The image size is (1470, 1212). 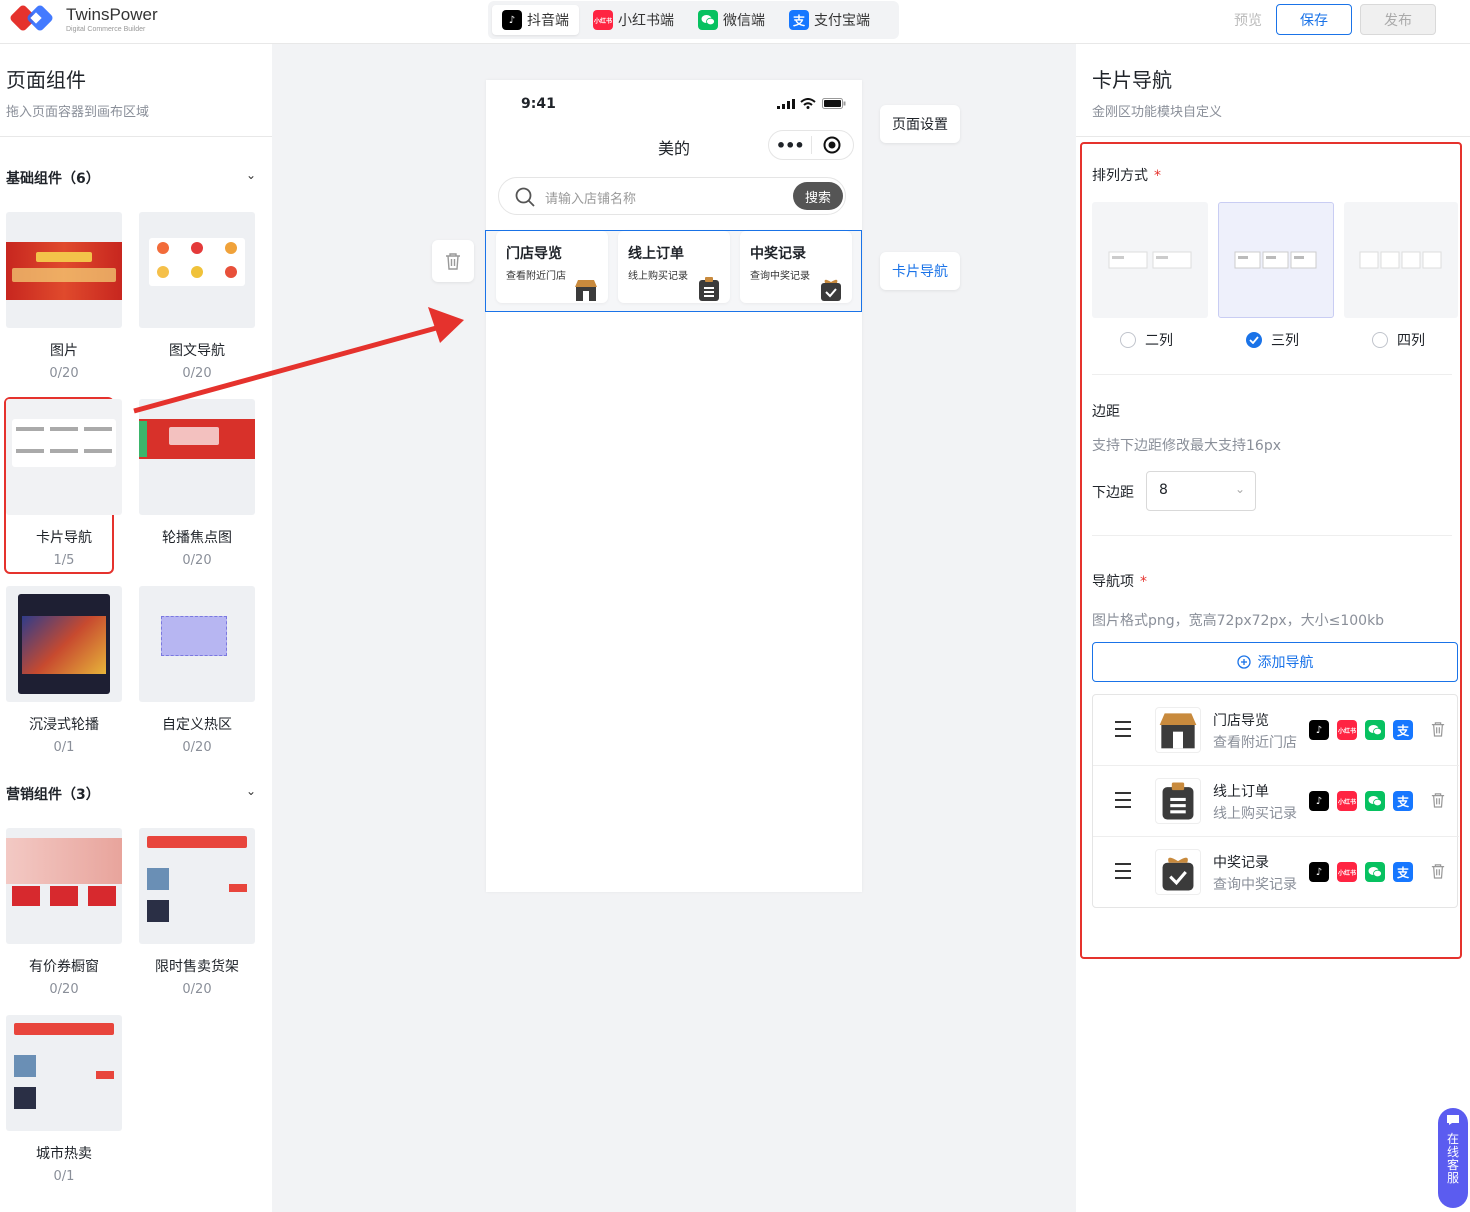 I want to click on search-input: 请输入店铺名称, so click(x=590, y=197).